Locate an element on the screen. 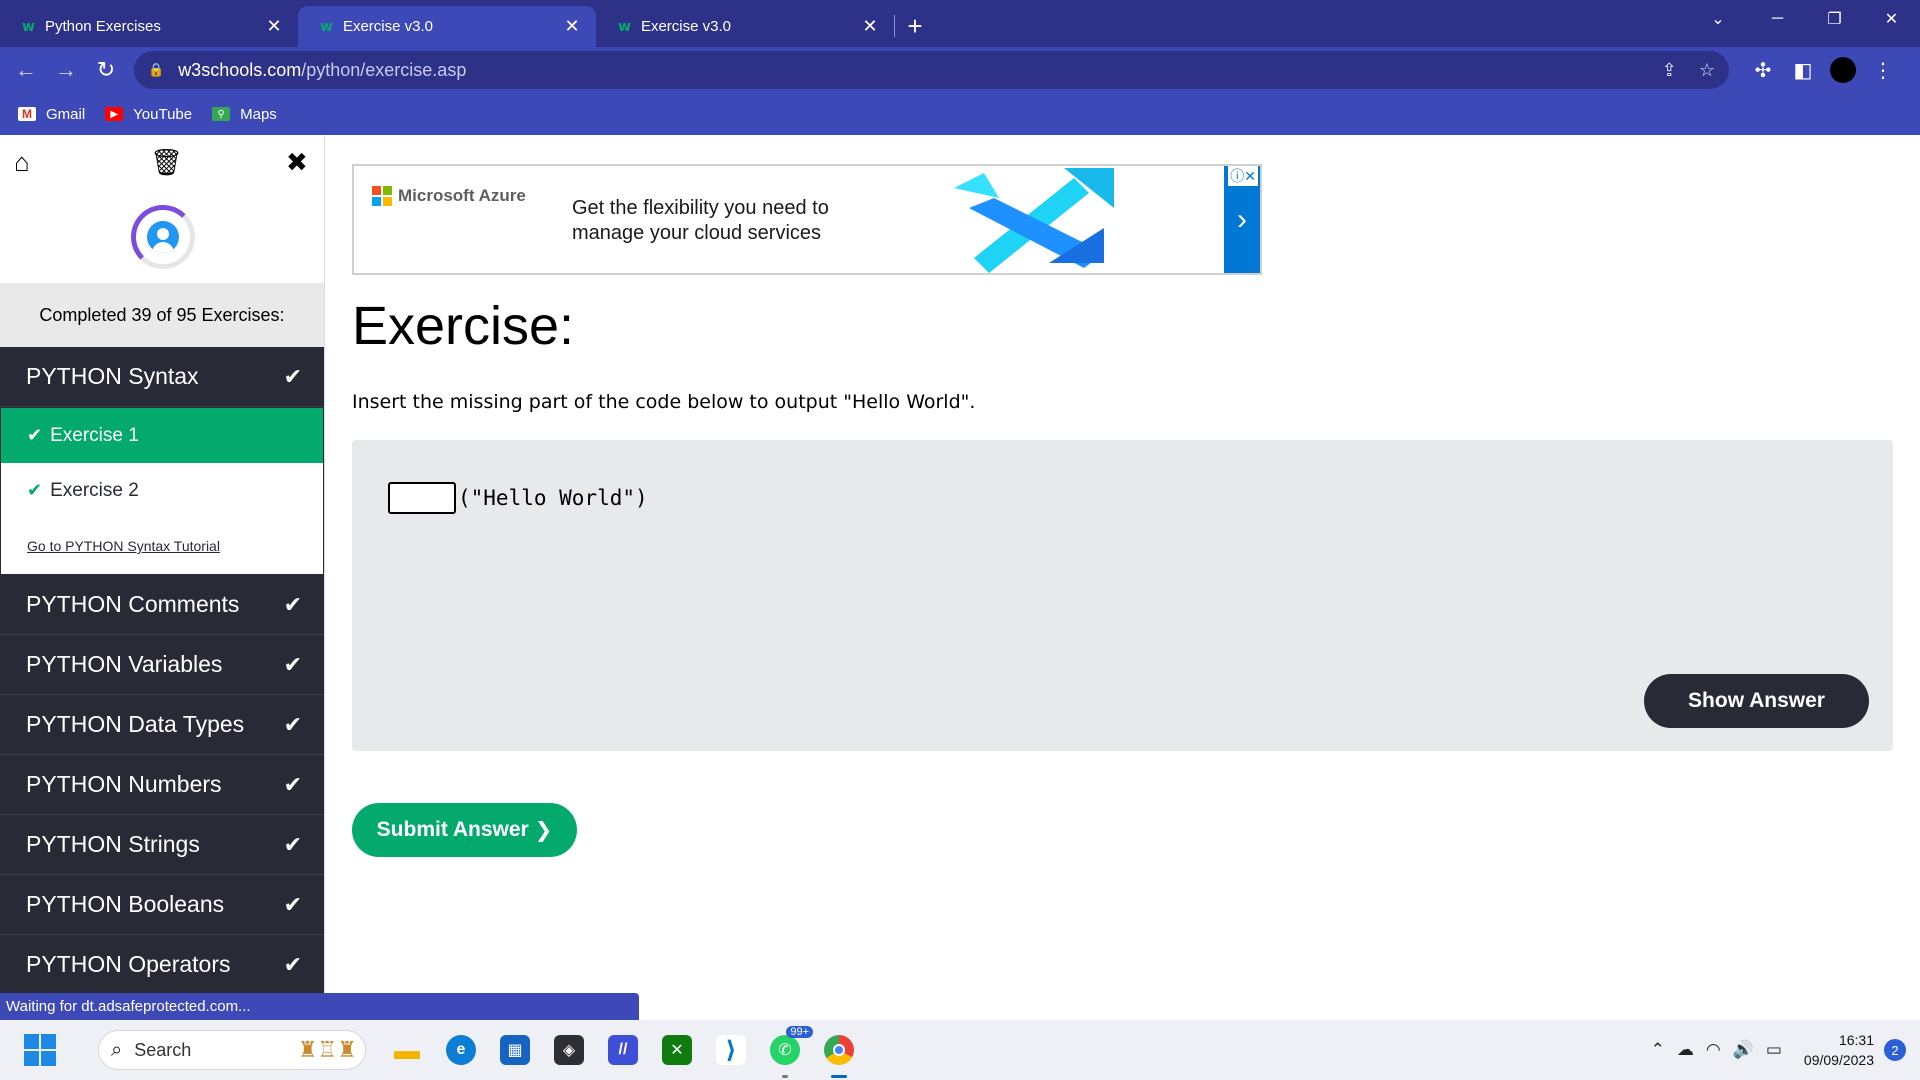  tab-python-exercises: w Python Exercises ✕ is located at coordinates (149, 26).